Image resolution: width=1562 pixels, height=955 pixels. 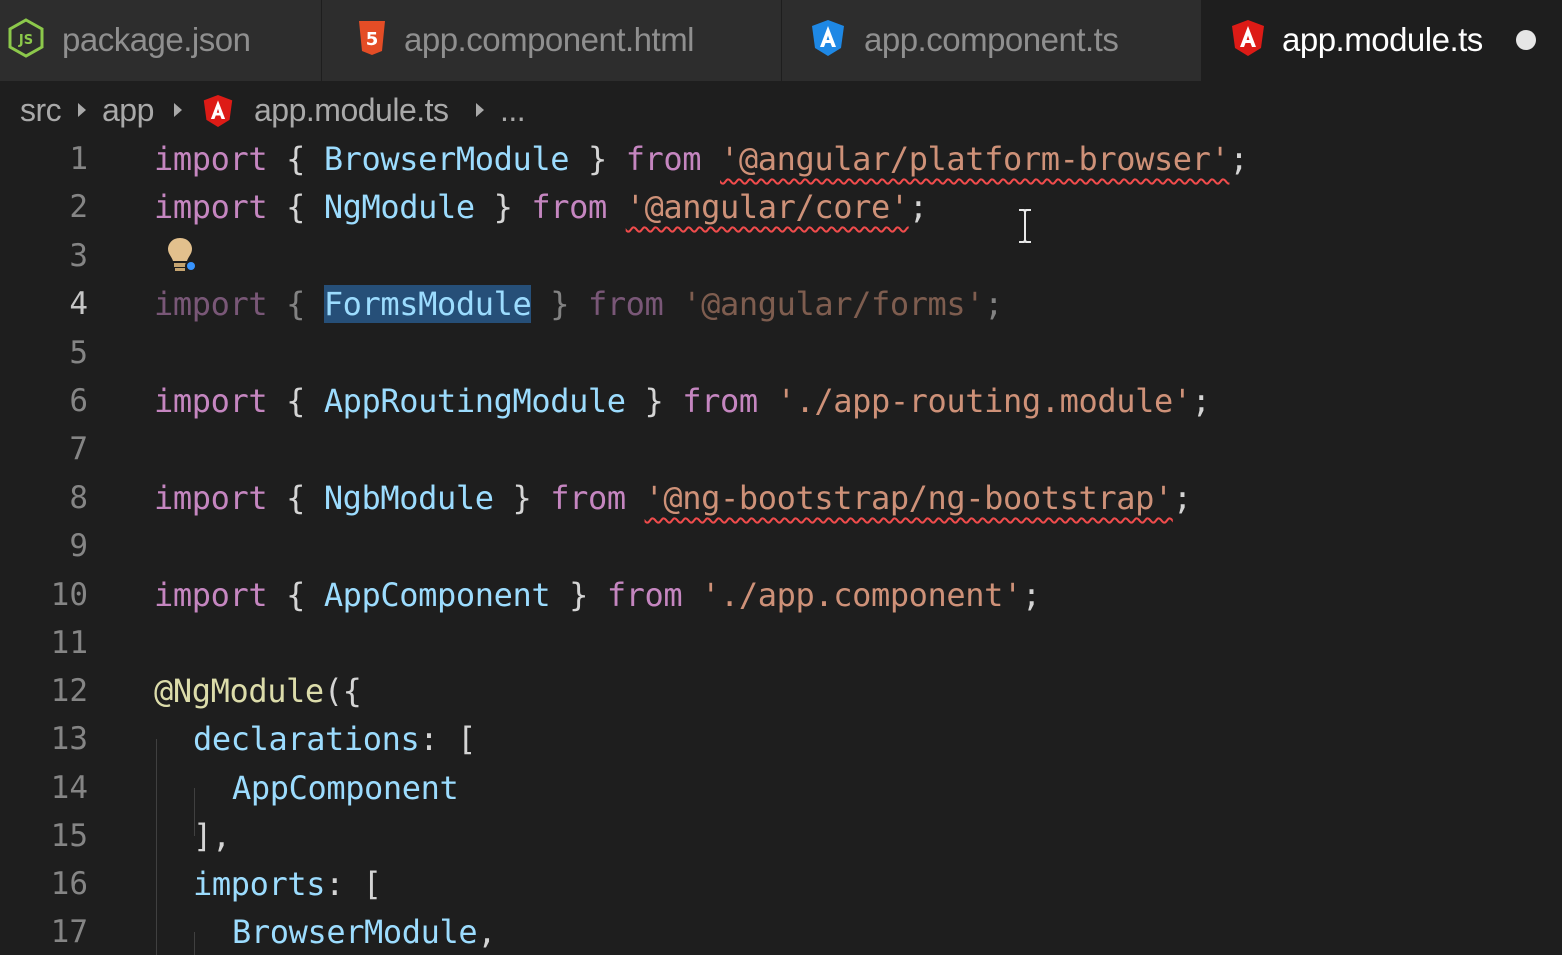 I want to click on nodejs-icon: JS, so click(x=26, y=38).